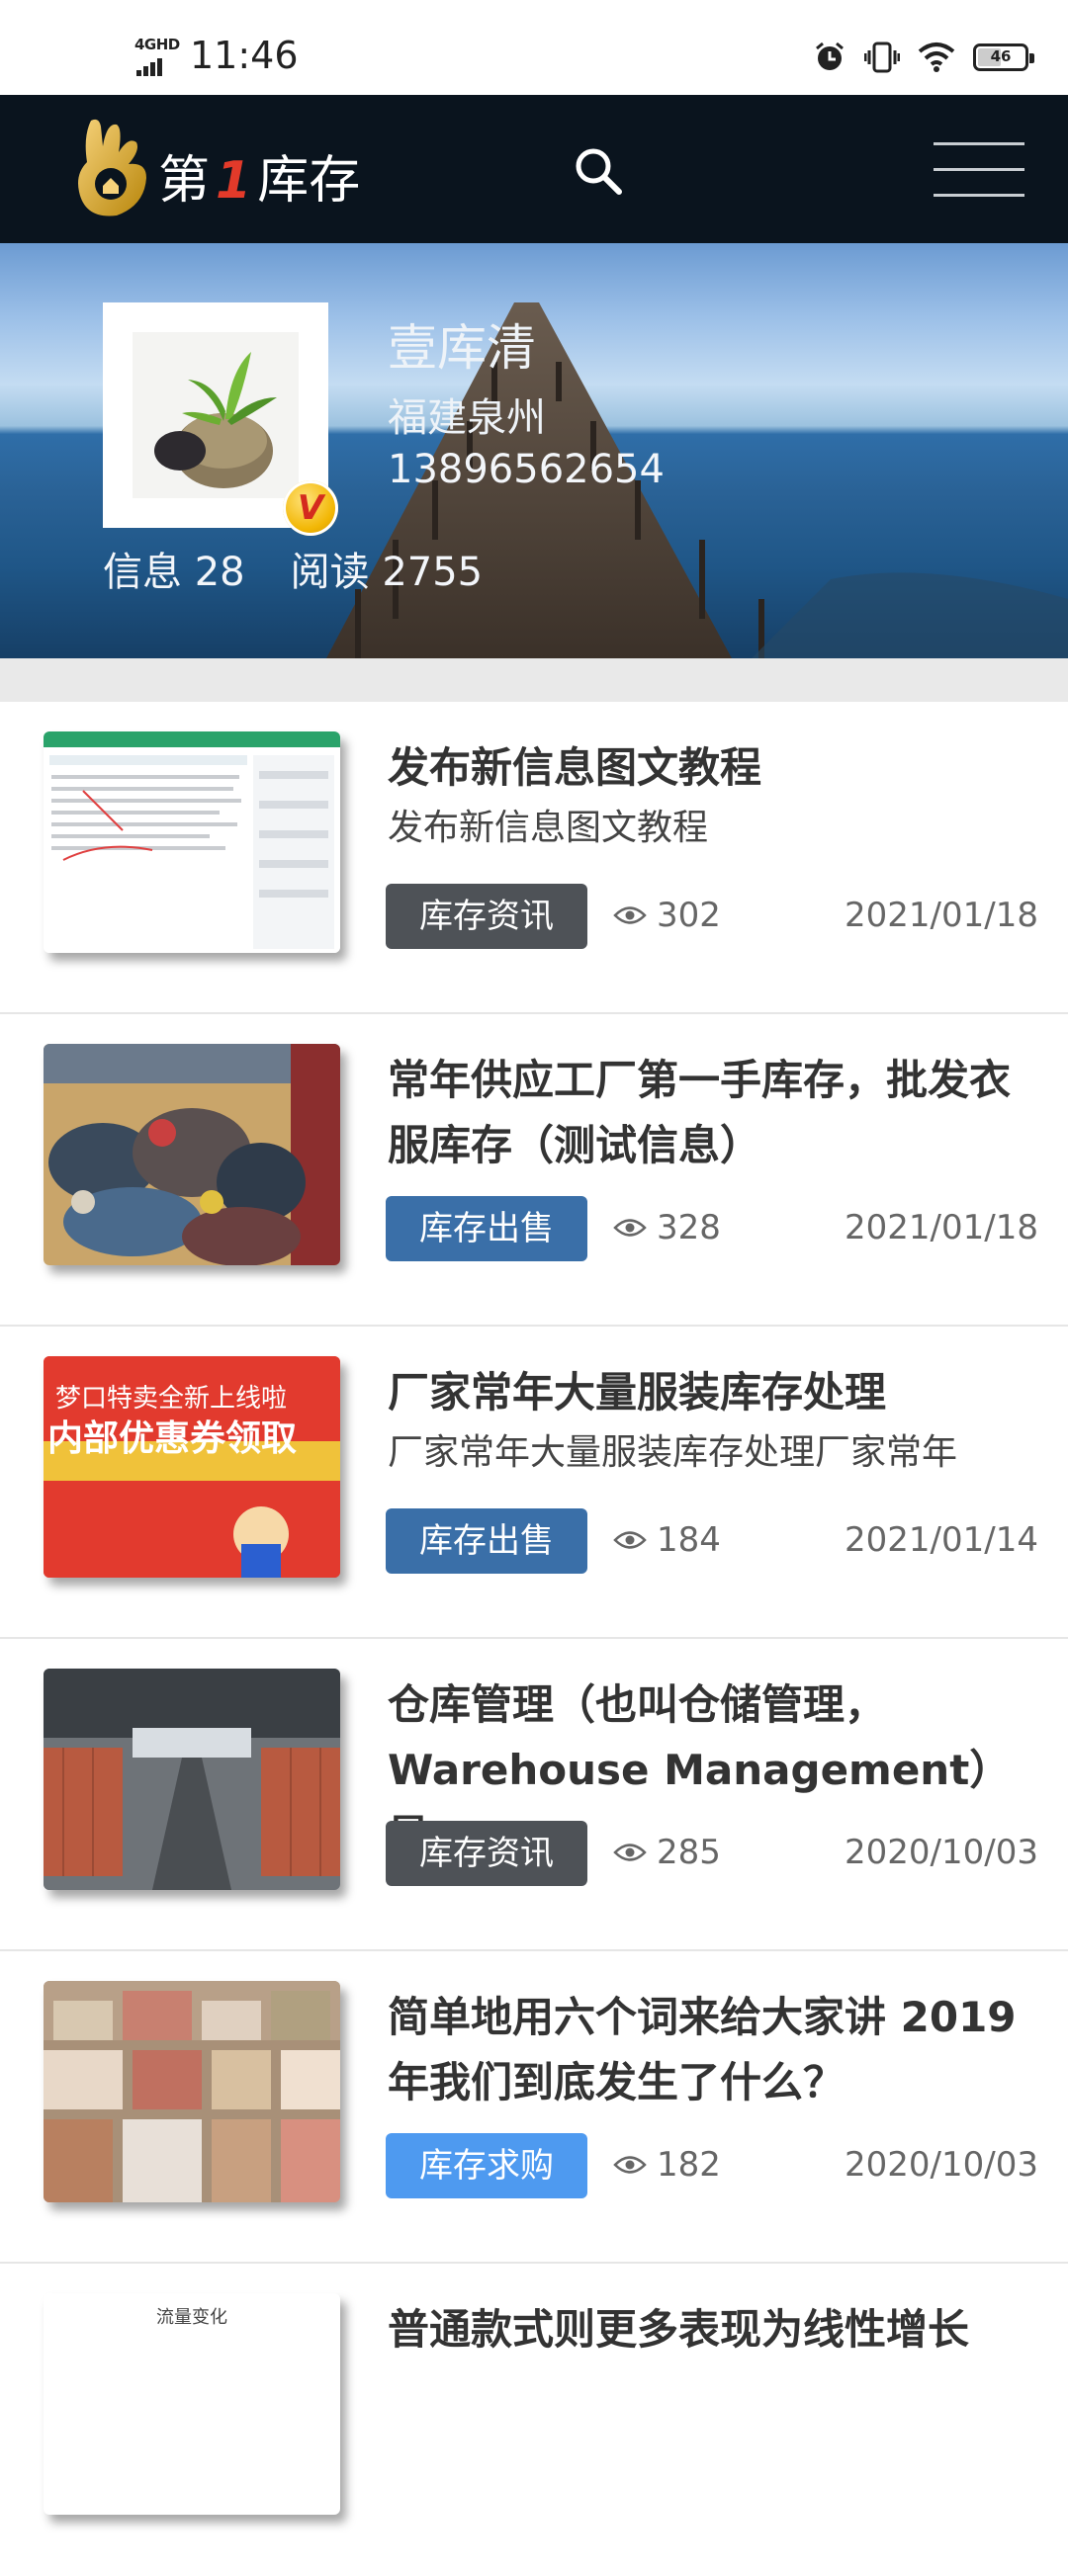 This screenshot has height=2576, width=1068. Describe the element at coordinates (548, 828) in the screenshot. I see `post-subtitle: 发布新信息图文教程` at that location.